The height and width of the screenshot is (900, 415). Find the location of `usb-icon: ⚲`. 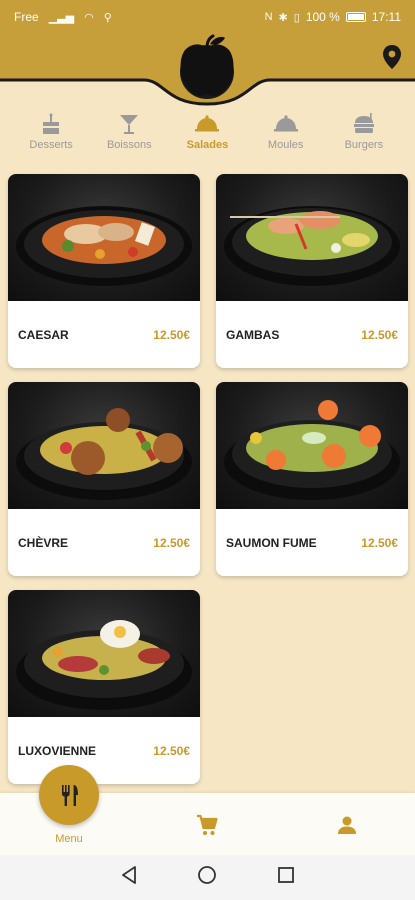

usb-icon: ⚲ is located at coordinates (107, 17).